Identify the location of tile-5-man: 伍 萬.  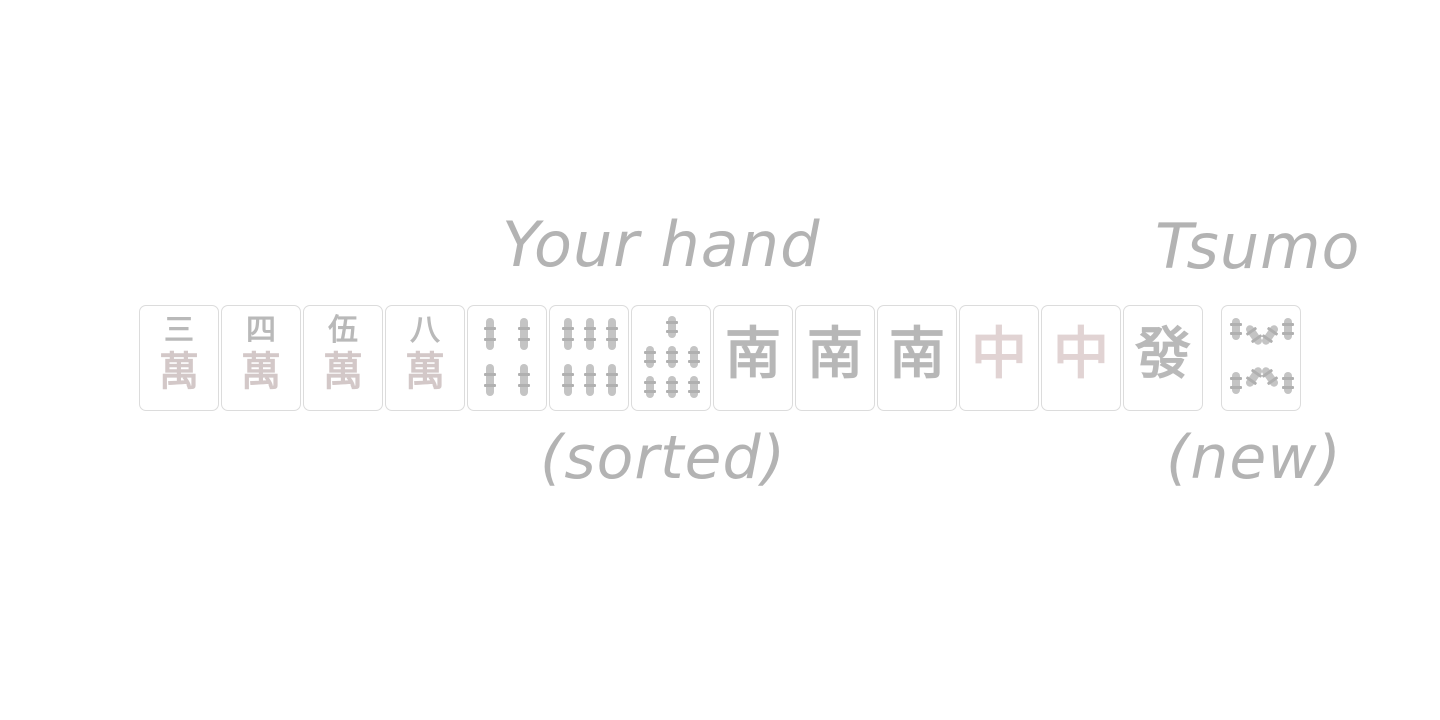
(343, 358).